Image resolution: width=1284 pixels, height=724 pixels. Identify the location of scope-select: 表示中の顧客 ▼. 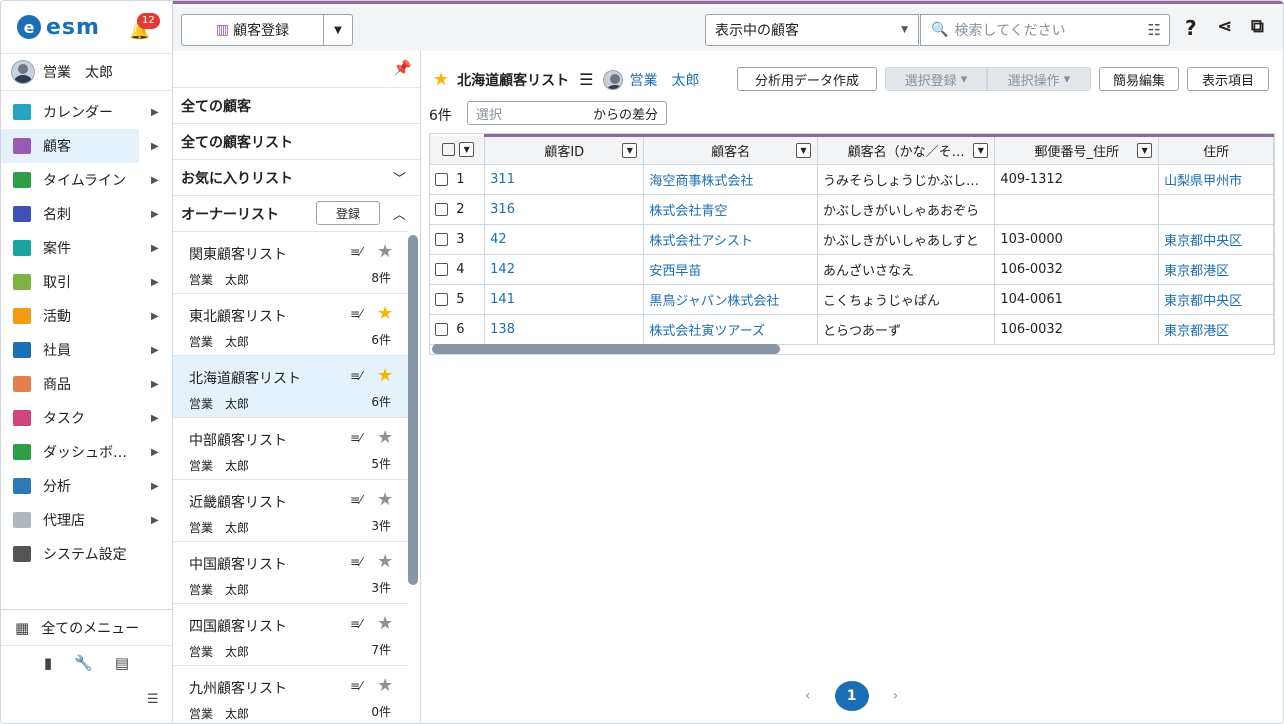
(812, 30).